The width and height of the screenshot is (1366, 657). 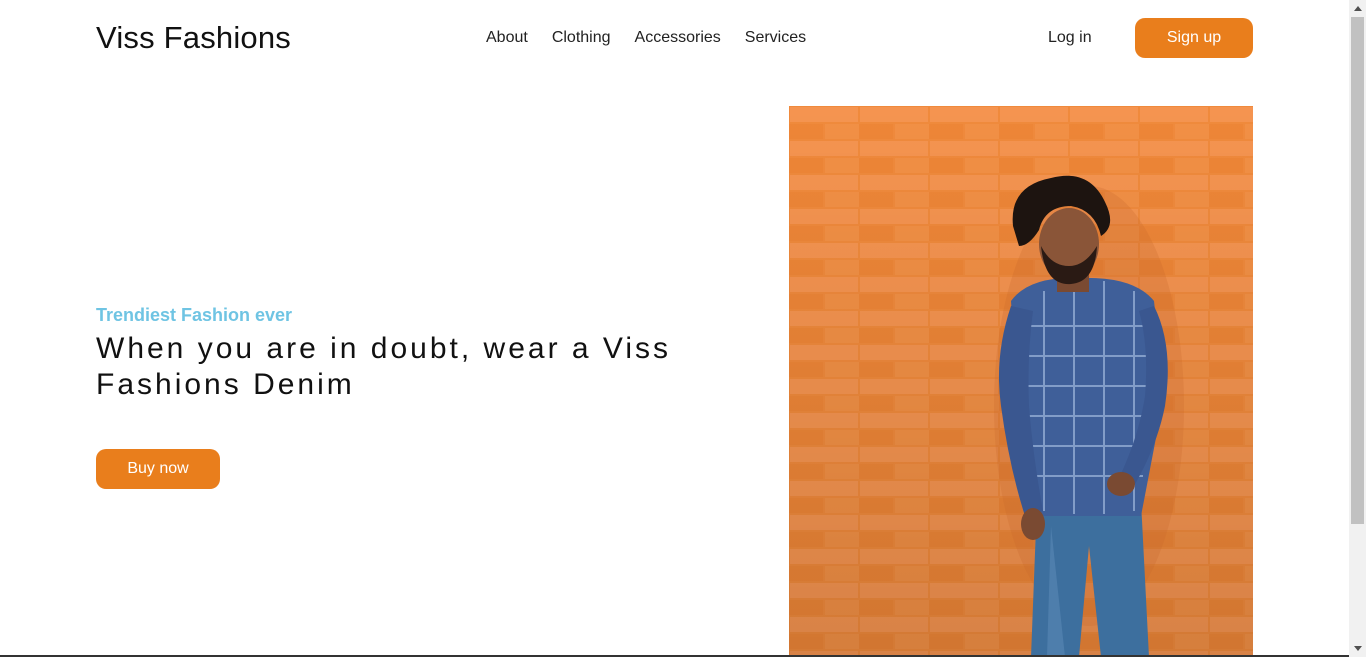 What do you see at coordinates (775, 38) in the screenshot?
I see `nav-services: Services` at bounding box center [775, 38].